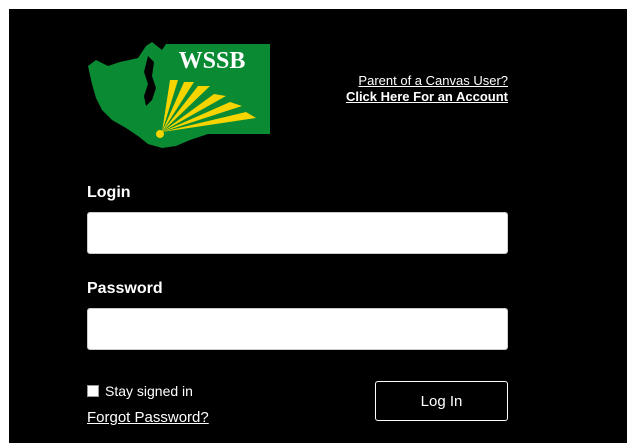 The image size is (636, 443). Describe the element at coordinates (297, 233) in the screenshot. I see `login-input` at that location.